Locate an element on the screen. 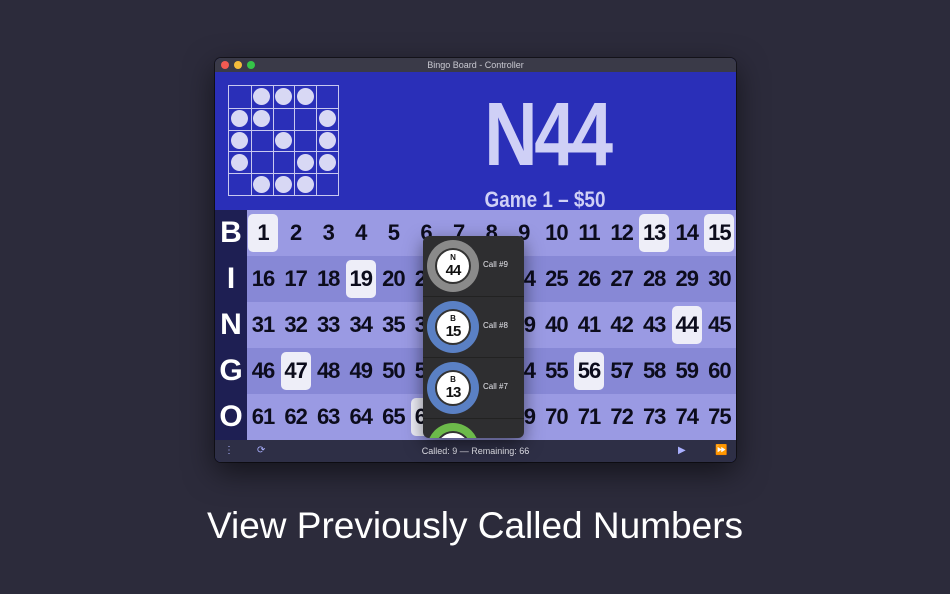  number-cell: 46 is located at coordinates (263, 371).